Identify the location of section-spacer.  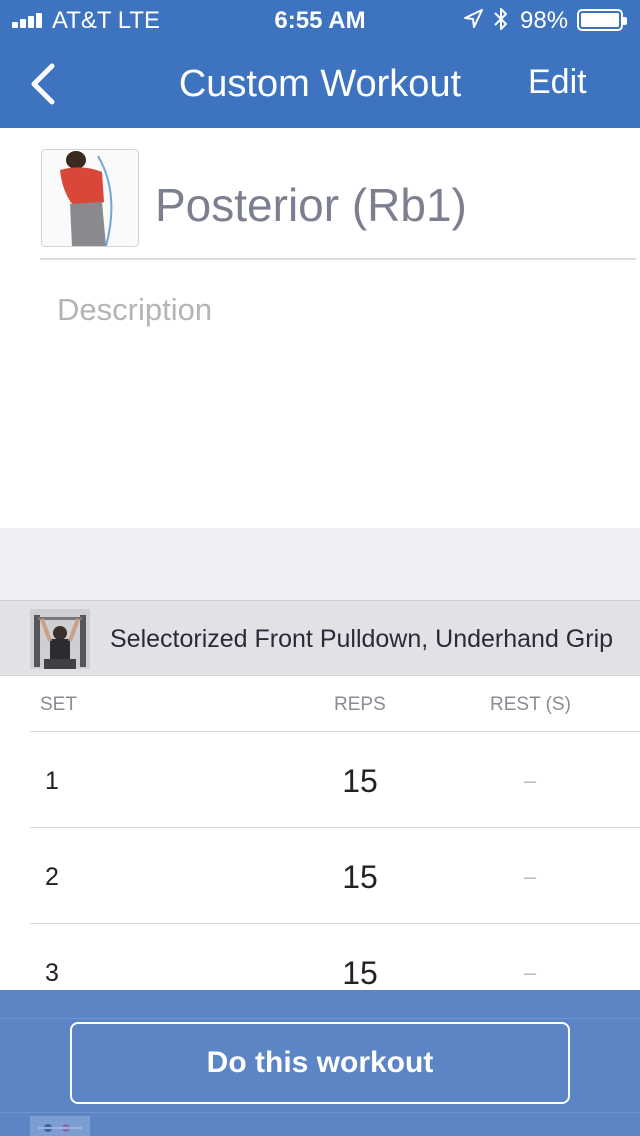
(320, 564).